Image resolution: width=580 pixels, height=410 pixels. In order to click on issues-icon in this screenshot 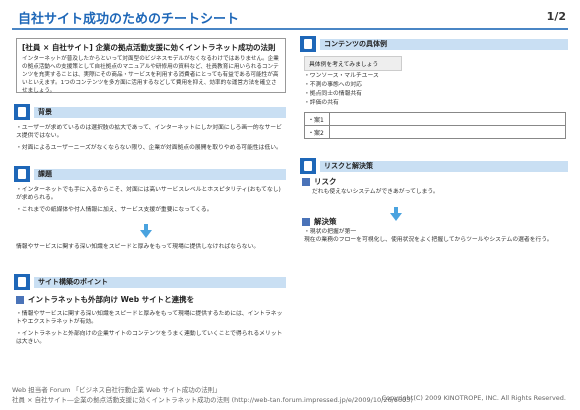, I will do `click(22, 174)`.